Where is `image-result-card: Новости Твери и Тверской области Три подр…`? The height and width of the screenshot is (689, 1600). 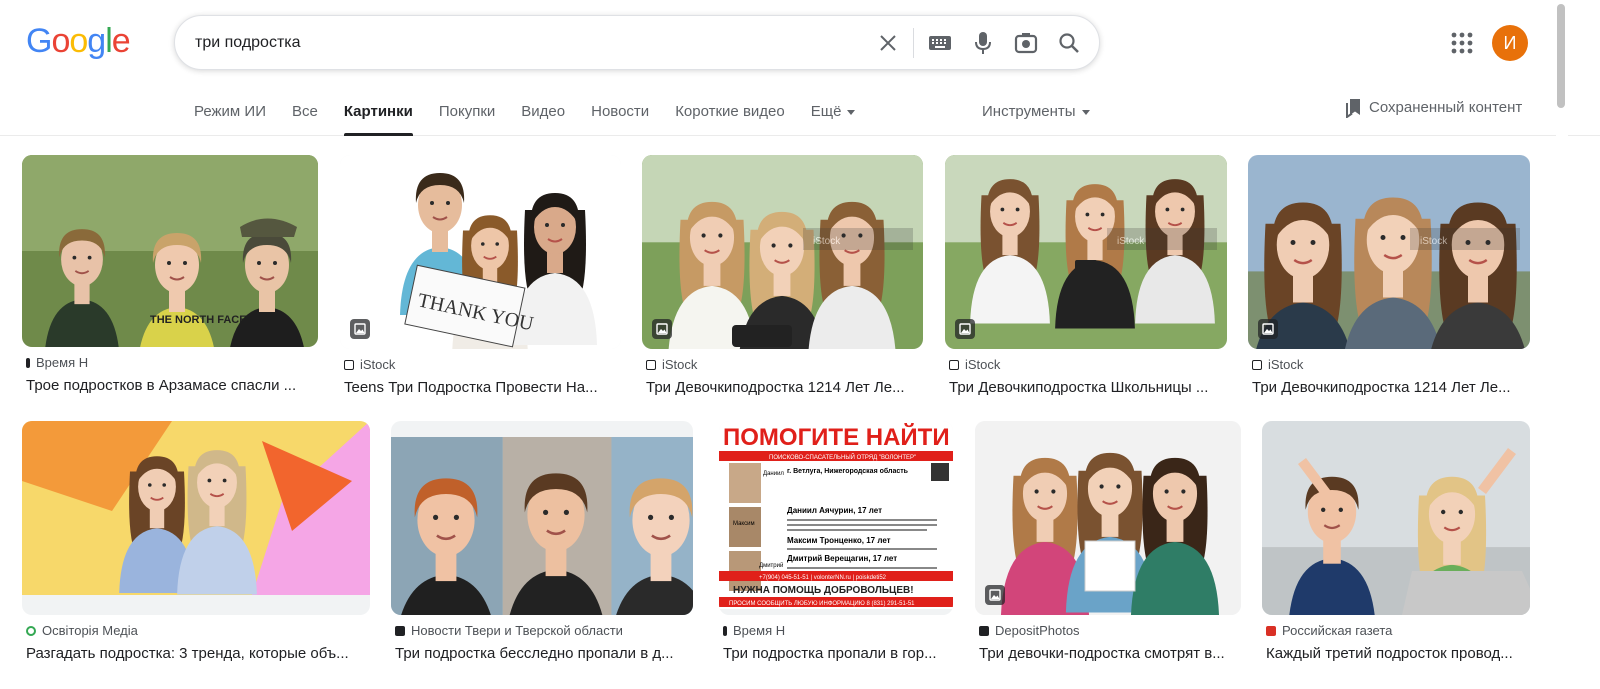 image-result-card: Новости Твери и Тверской области Три подр… is located at coordinates (542, 542).